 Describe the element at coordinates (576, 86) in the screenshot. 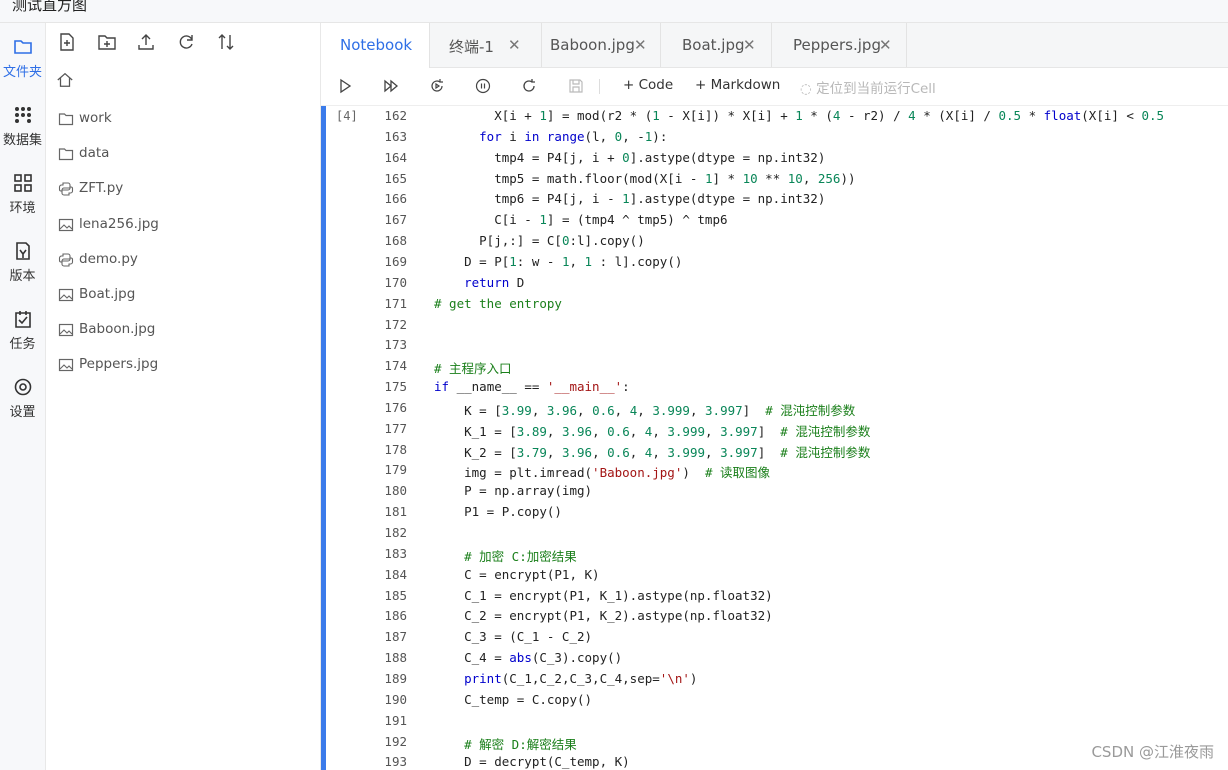

I see `save-icon` at that location.